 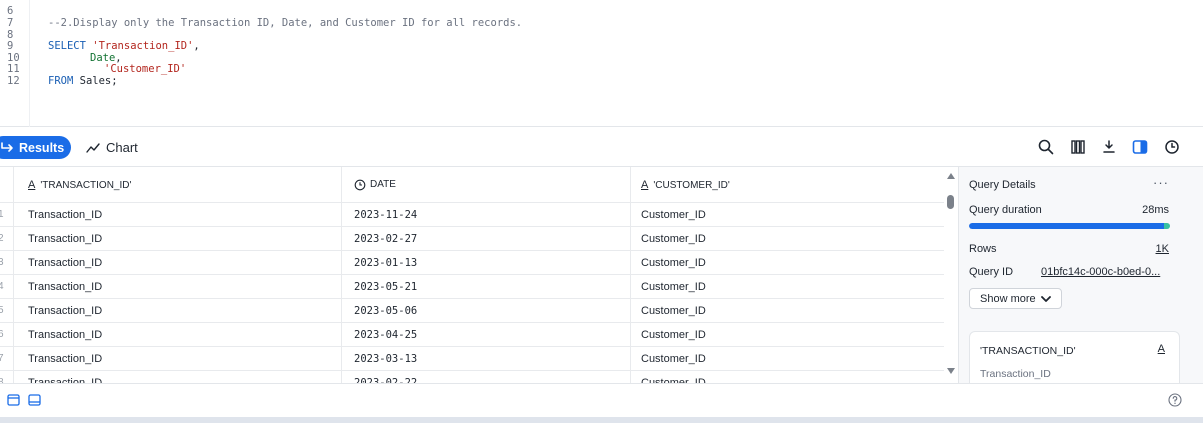 I want to click on query-duration-bar, so click(x=1069, y=226).